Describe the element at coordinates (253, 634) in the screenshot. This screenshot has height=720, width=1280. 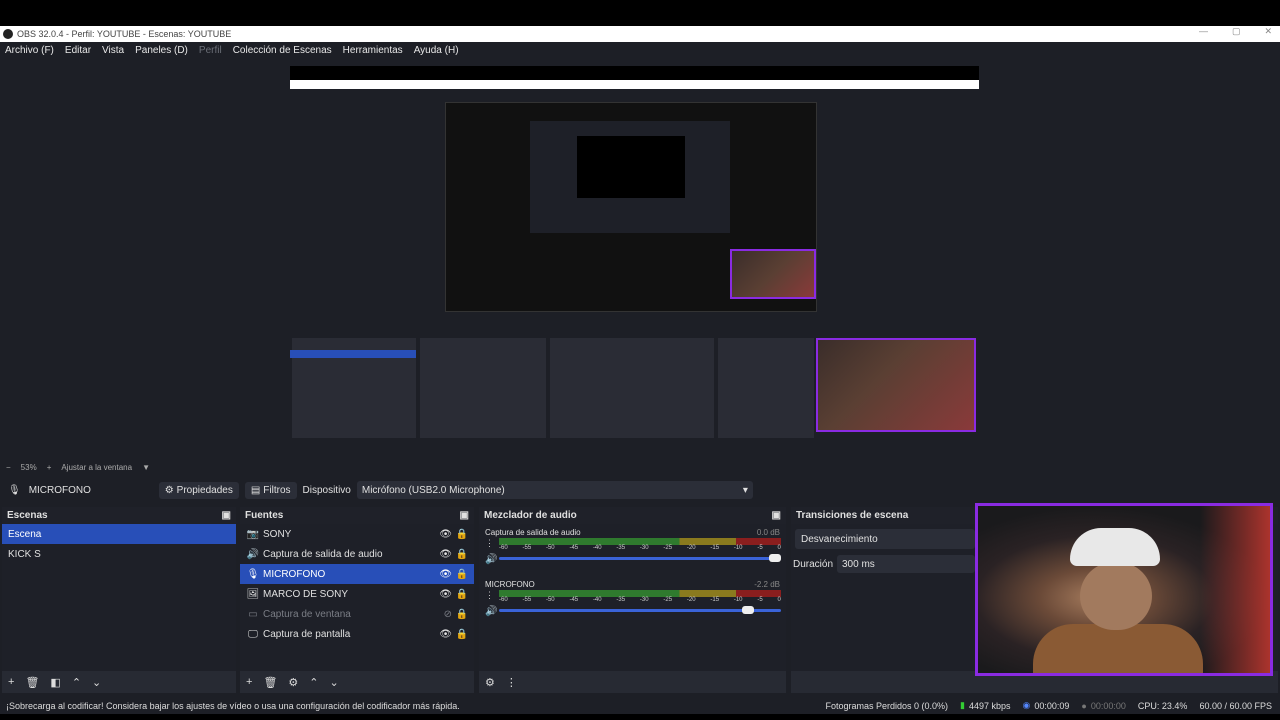
I see `monitor-icon: 🖵` at that location.